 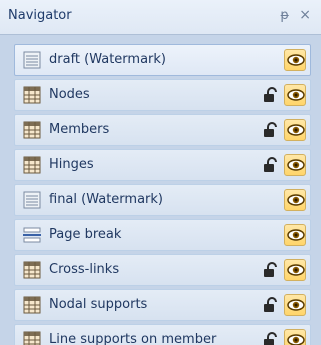 What do you see at coordinates (85, 234) in the screenshot?
I see `list-item-label: Page break` at bounding box center [85, 234].